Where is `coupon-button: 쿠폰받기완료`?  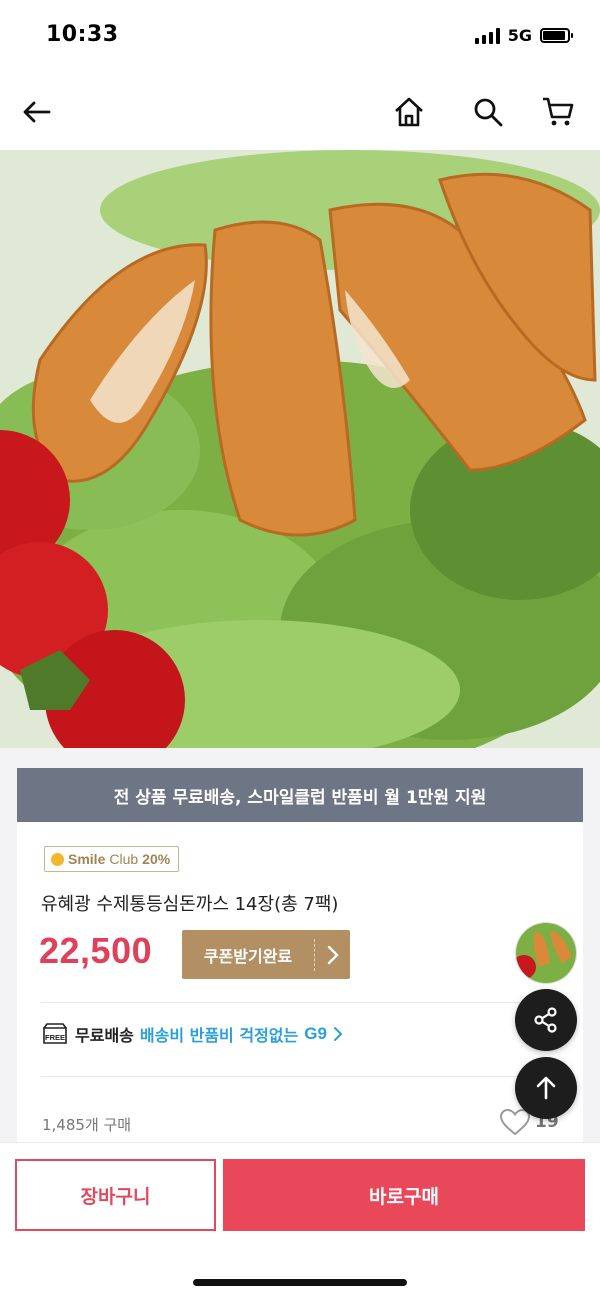 coupon-button: 쿠폰받기완료 is located at coordinates (266, 954).